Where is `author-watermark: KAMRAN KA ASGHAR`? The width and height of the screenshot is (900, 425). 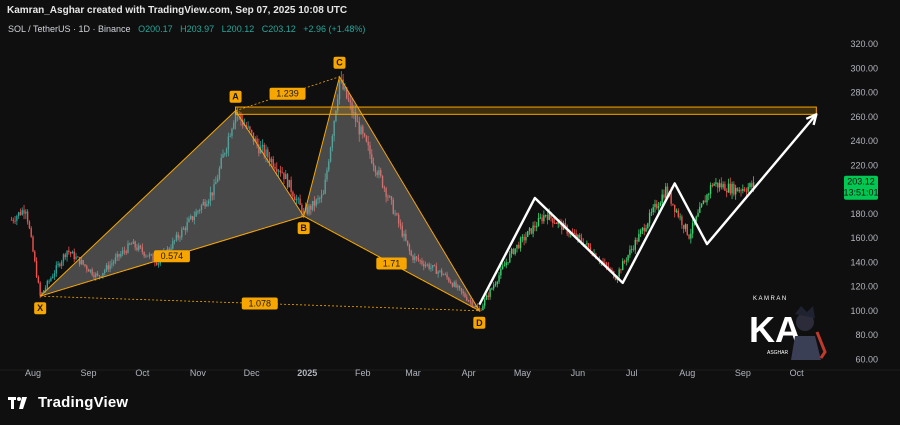
author-watermark: KAMRAN KA ASGHAR is located at coordinates (788, 327).